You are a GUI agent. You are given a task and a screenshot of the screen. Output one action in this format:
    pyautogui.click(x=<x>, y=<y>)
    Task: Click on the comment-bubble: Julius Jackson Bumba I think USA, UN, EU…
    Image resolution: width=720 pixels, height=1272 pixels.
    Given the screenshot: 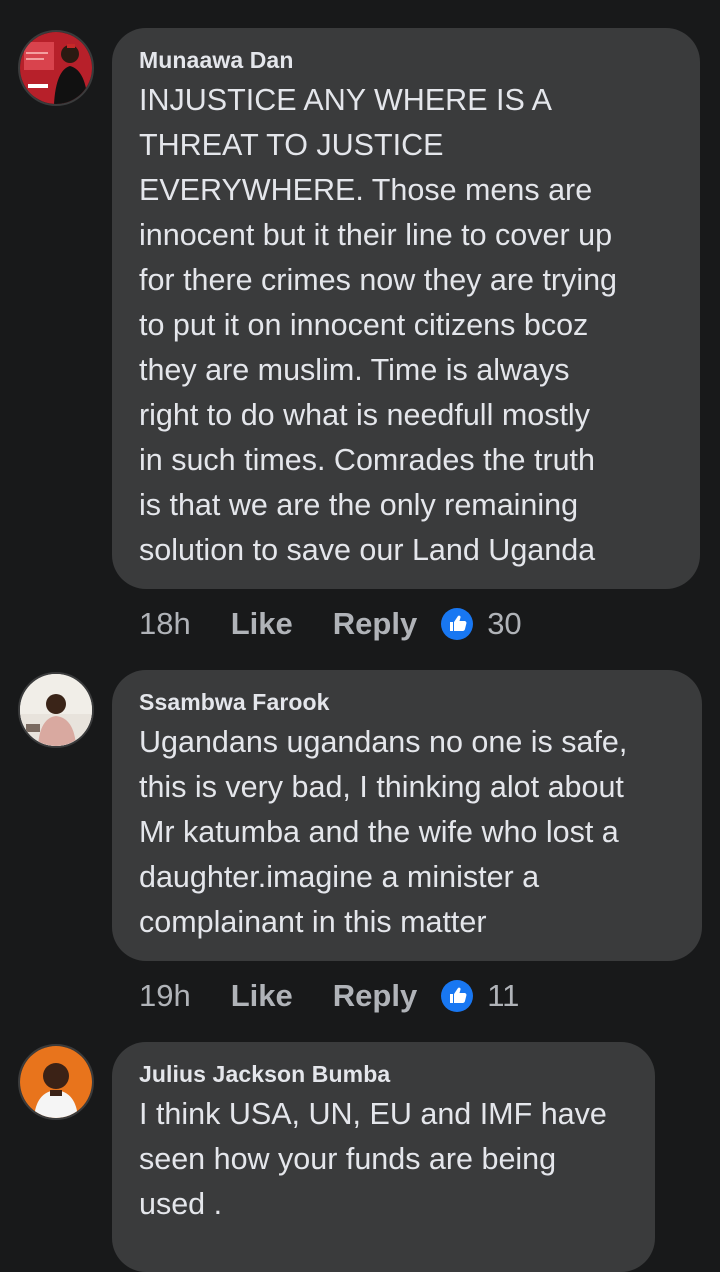 What is the action you would take?
    pyautogui.click(x=383, y=1157)
    